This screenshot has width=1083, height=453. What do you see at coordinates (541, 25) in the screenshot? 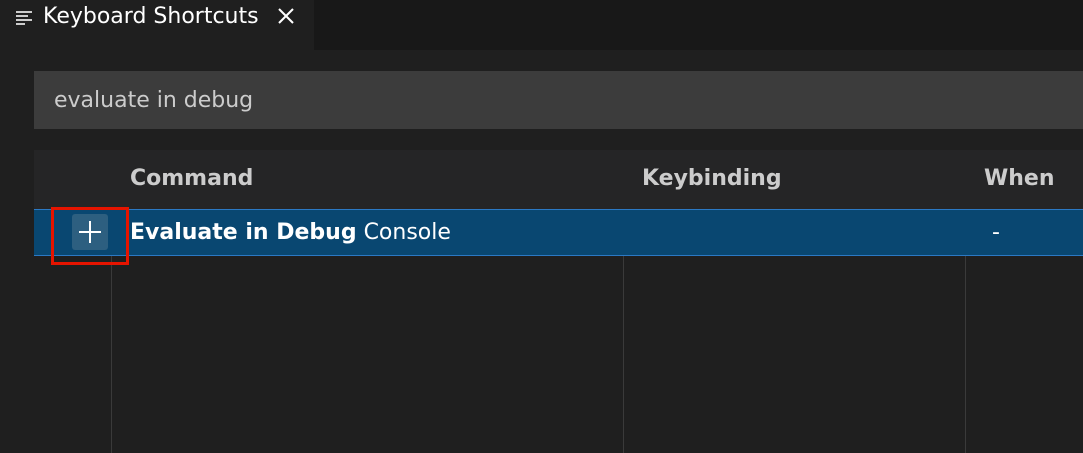
I see `tab-bar: Keyboard Shortcuts` at bounding box center [541, 25].